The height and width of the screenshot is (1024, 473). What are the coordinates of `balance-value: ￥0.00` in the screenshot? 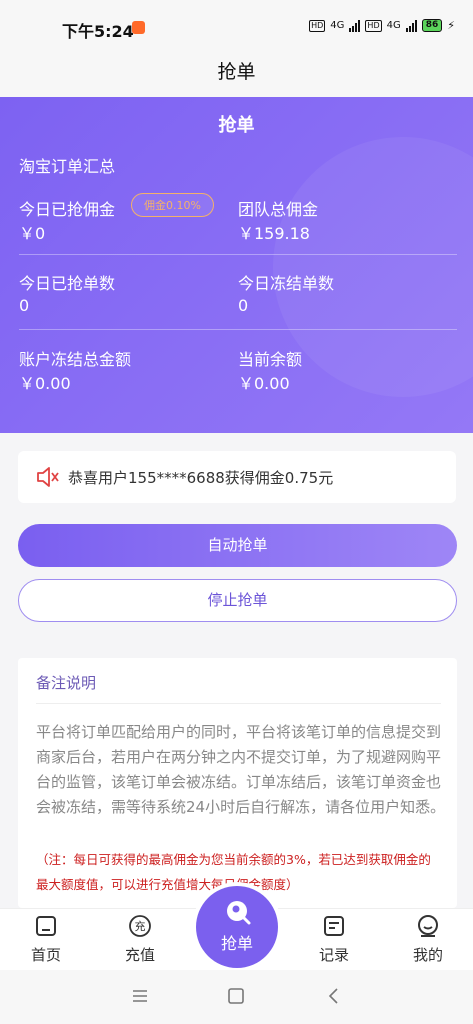 It's located at (264, 383).